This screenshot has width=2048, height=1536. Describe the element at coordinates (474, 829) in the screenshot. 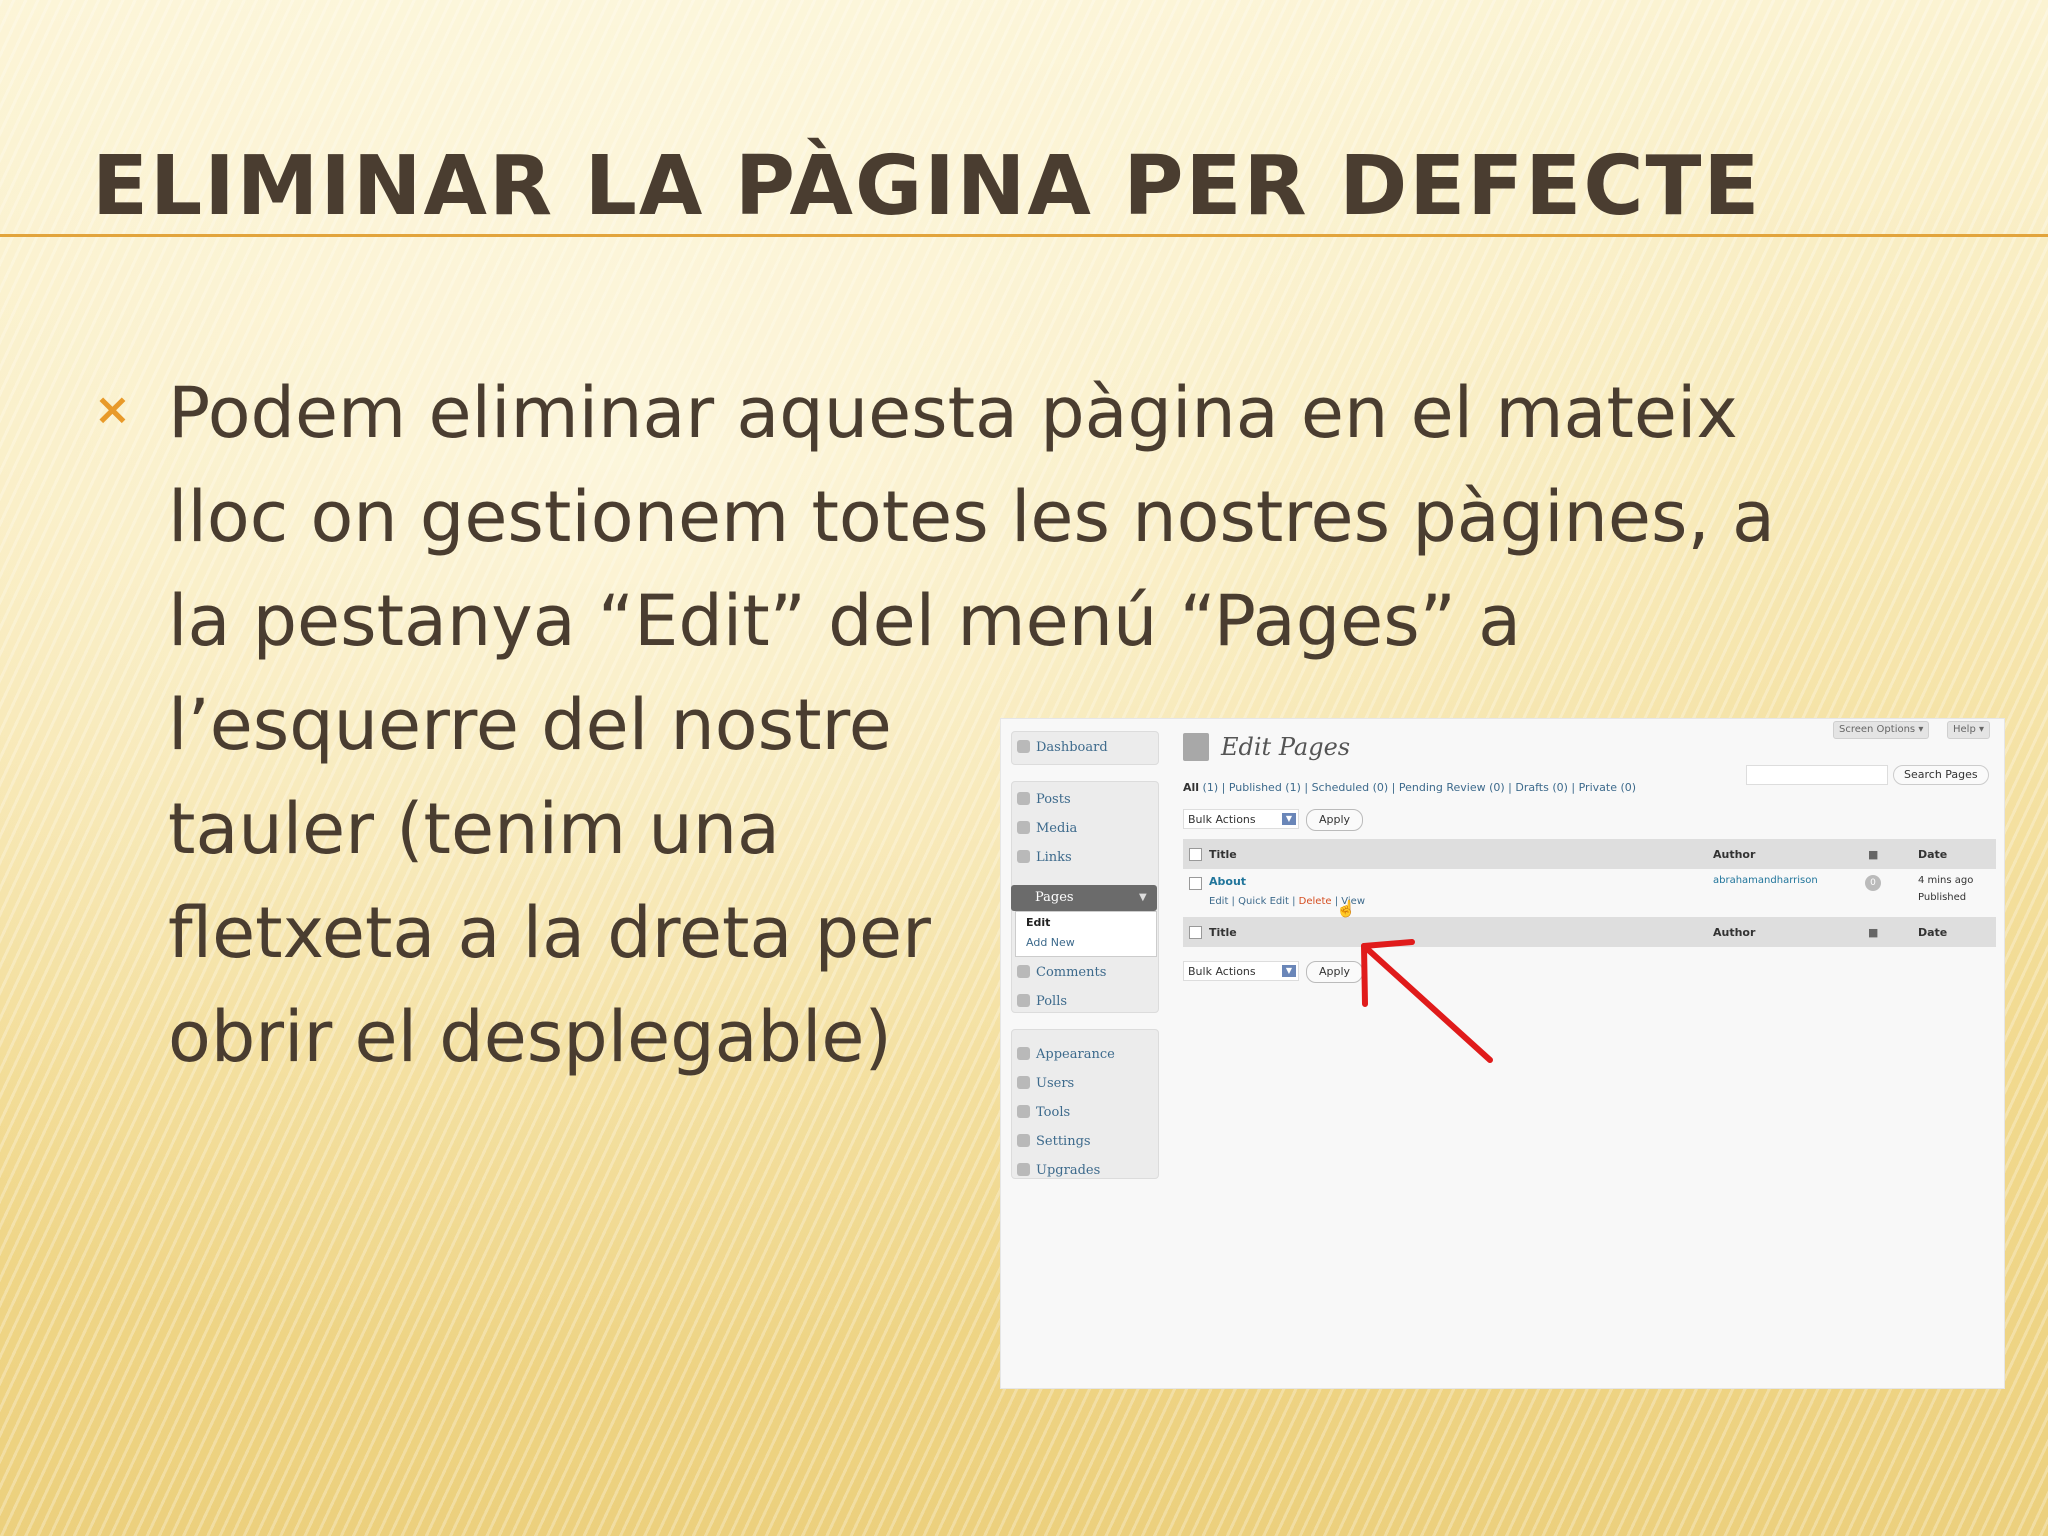

I see `body-line-5: tauler (tenim una` at that location.